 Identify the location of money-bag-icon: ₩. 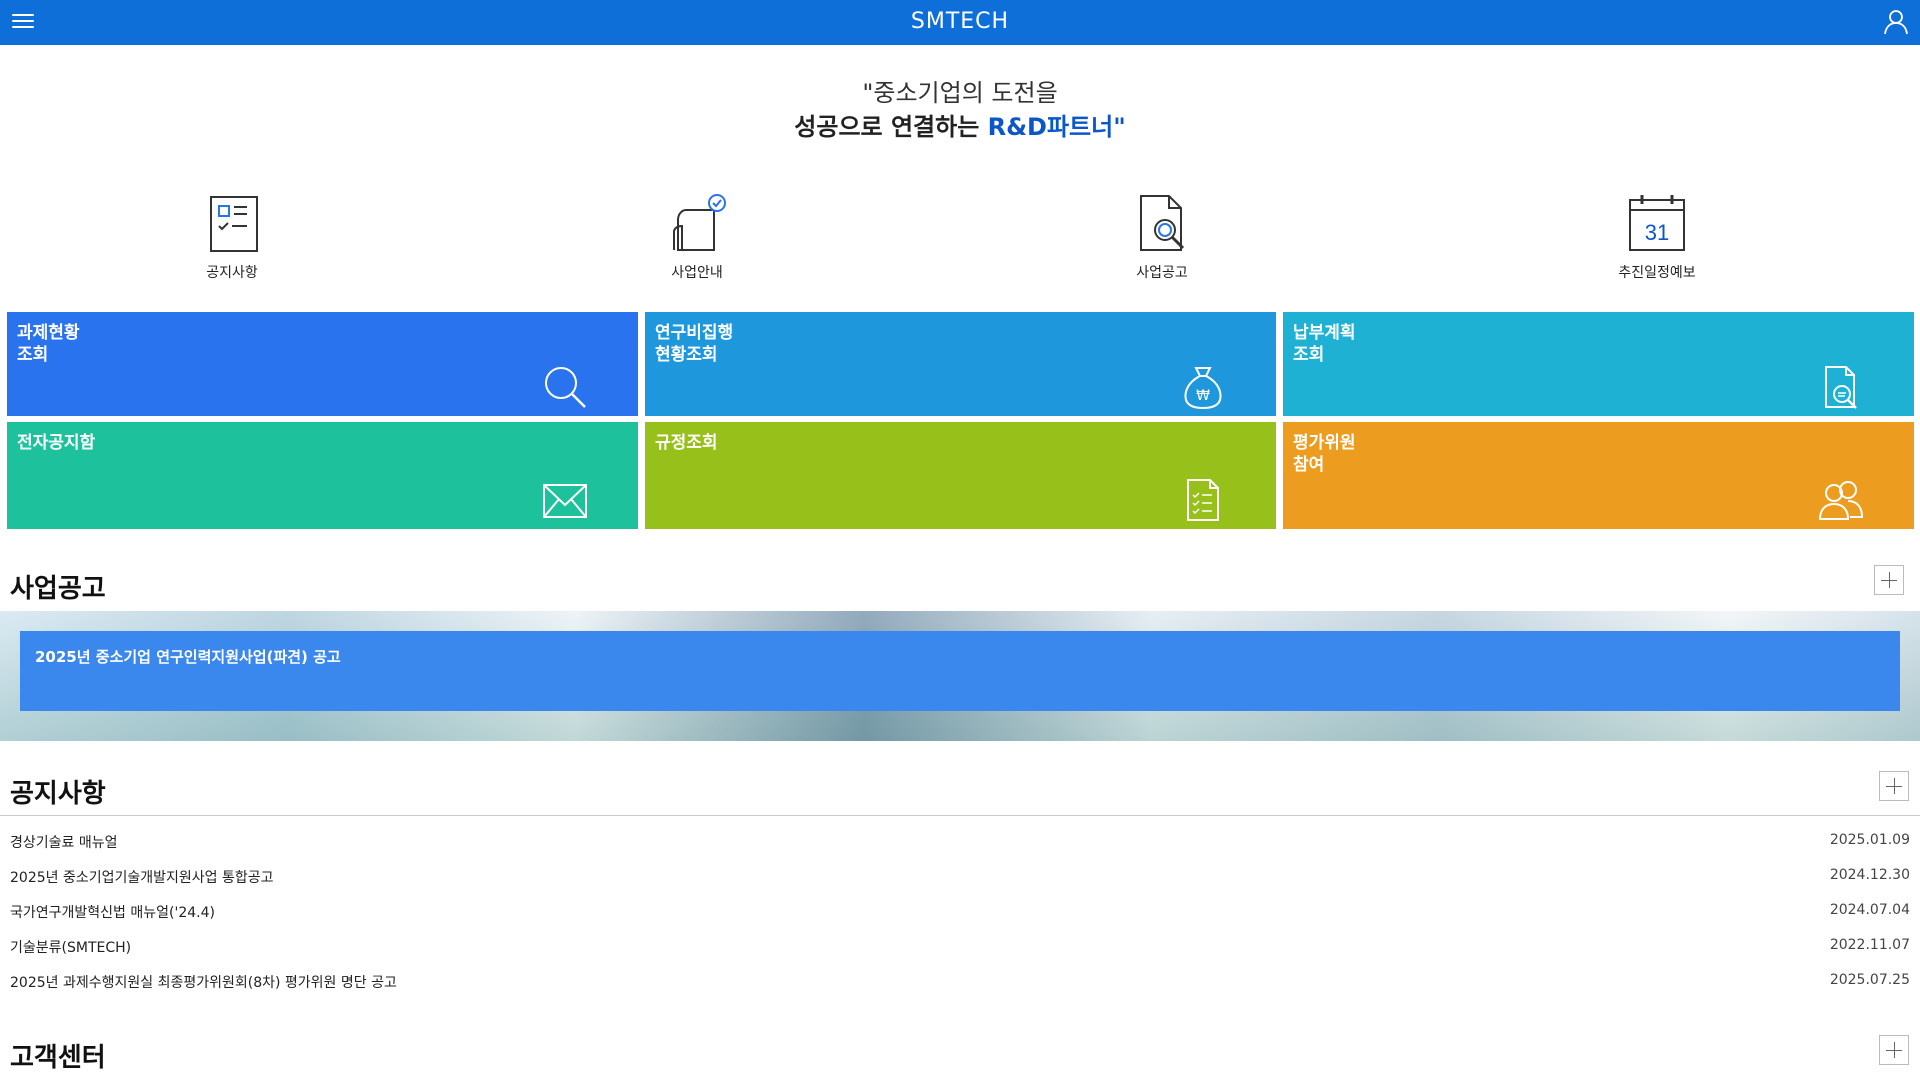
(1203, 388).